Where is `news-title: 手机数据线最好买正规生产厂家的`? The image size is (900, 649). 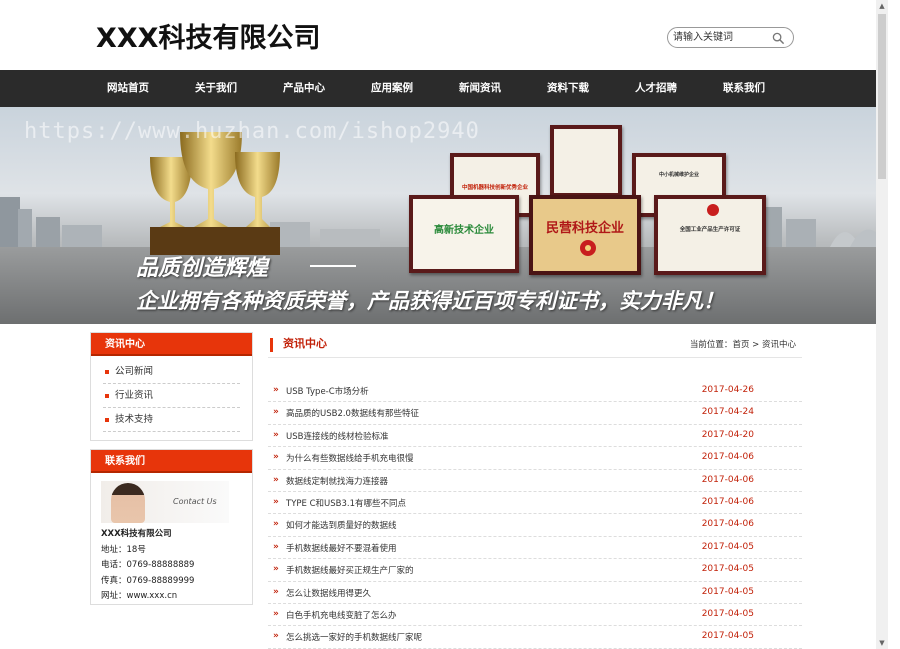
news-title: 手机数据线最好买正规生产厂家的 is located at coordinates (350, 570).